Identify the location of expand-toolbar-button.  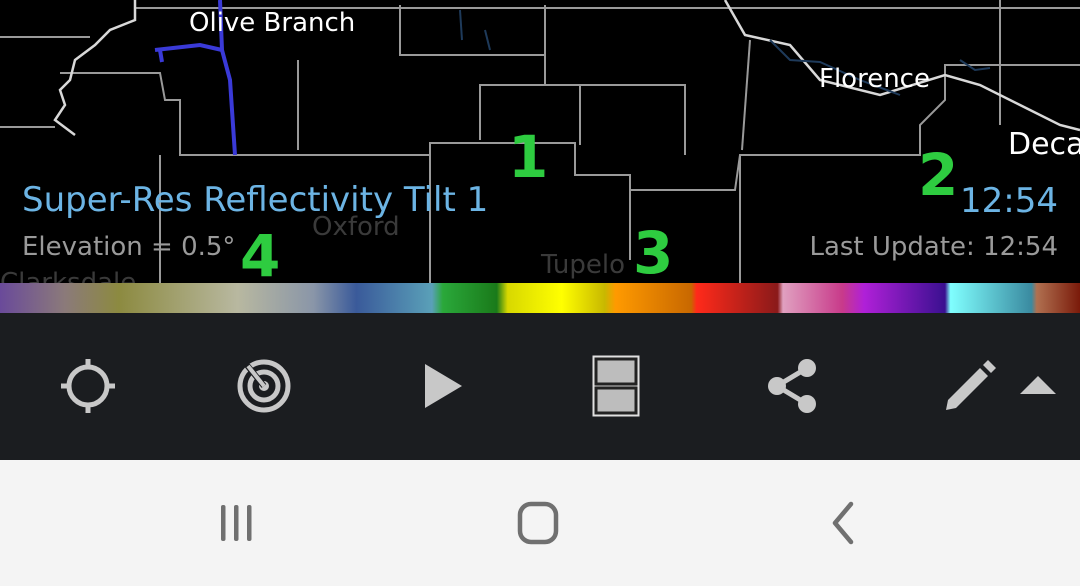
(1038, 386).